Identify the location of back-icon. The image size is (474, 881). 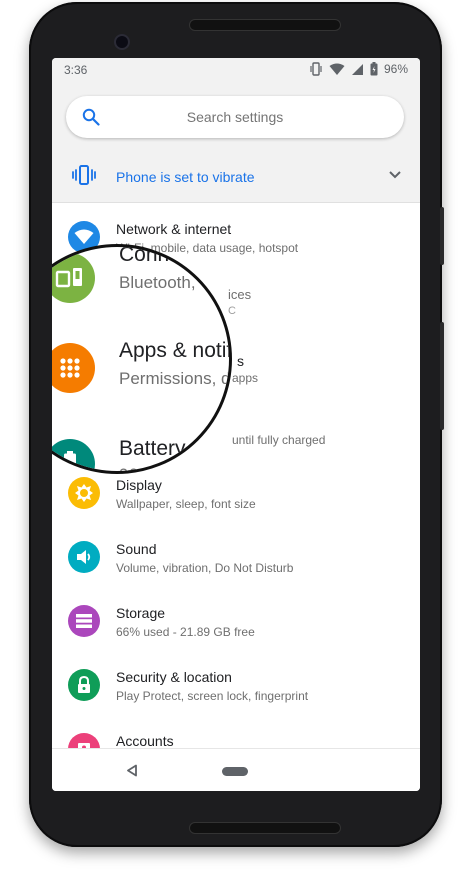
(132, 770).